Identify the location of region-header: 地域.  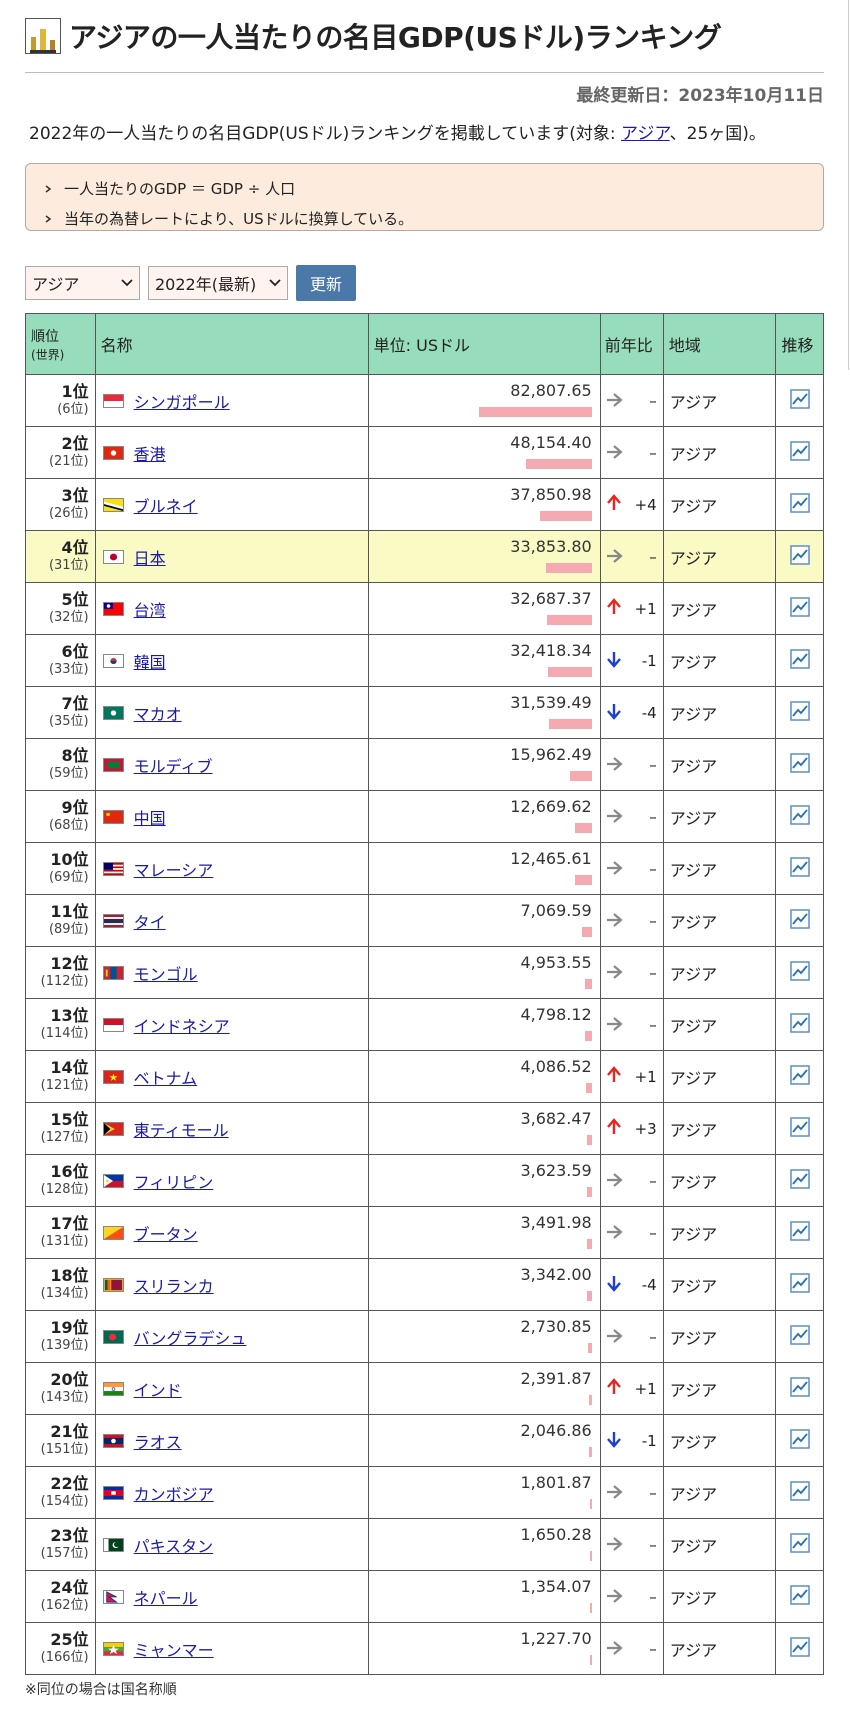
(719, 344).